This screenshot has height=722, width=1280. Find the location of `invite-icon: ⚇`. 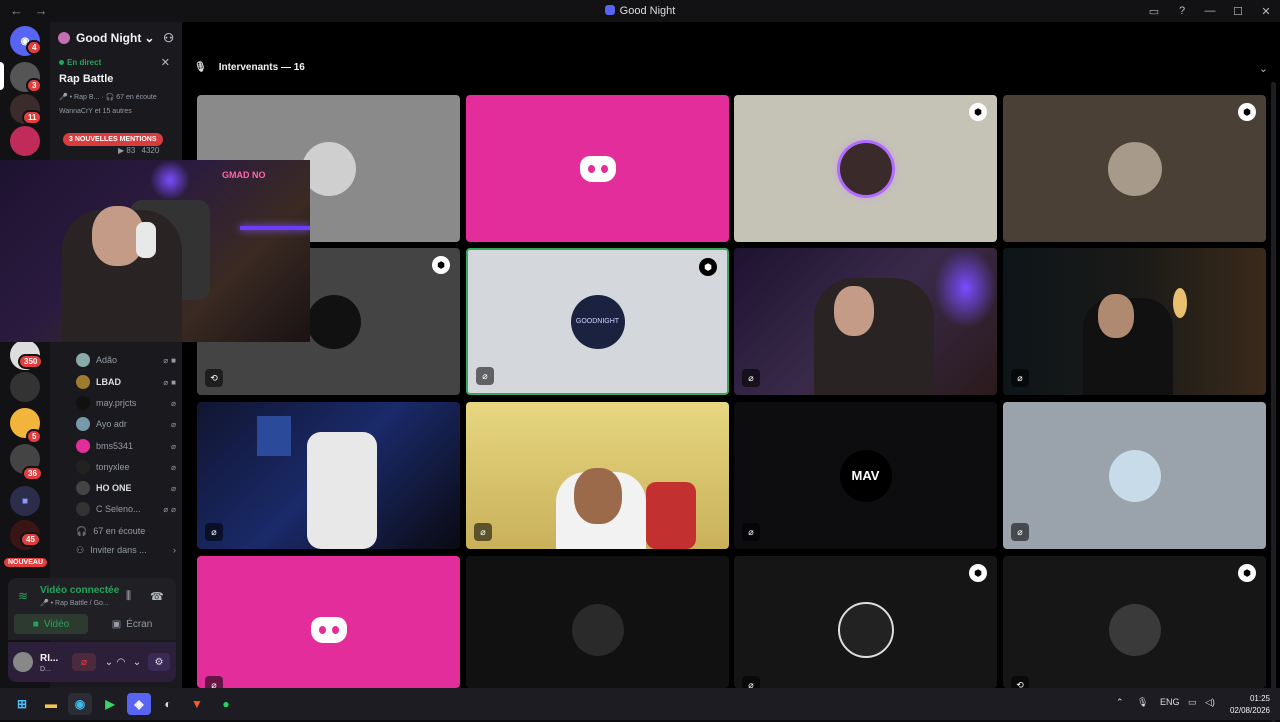

invite-icon: ⚇ is located at coordinates (80, 549).